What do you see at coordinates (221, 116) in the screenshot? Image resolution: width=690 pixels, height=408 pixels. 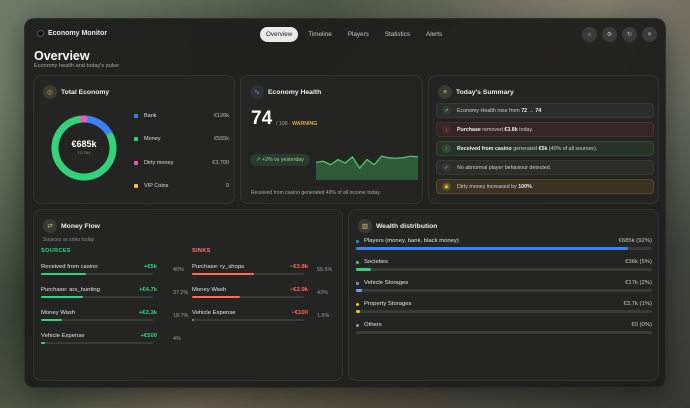 I see `legend-value: €126k` at bounding box center [221, 116].